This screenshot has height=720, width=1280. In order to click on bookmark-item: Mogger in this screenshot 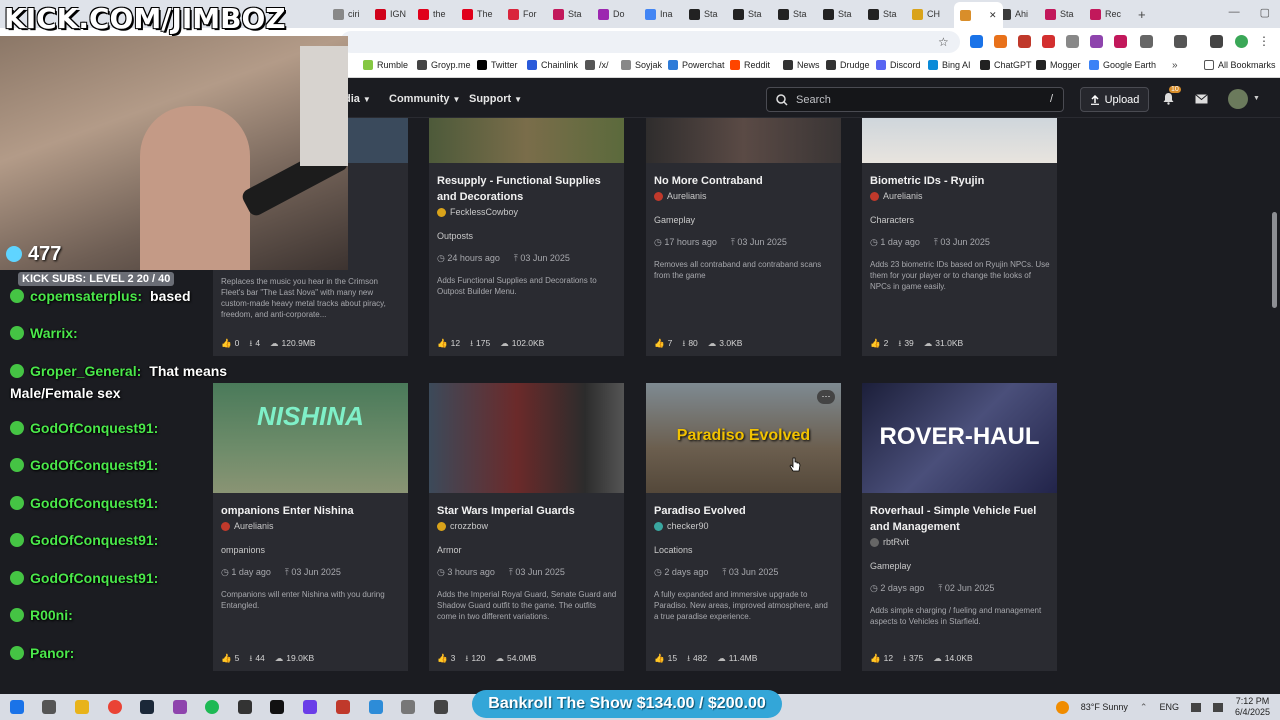, I will do `click(1058, 65)`.